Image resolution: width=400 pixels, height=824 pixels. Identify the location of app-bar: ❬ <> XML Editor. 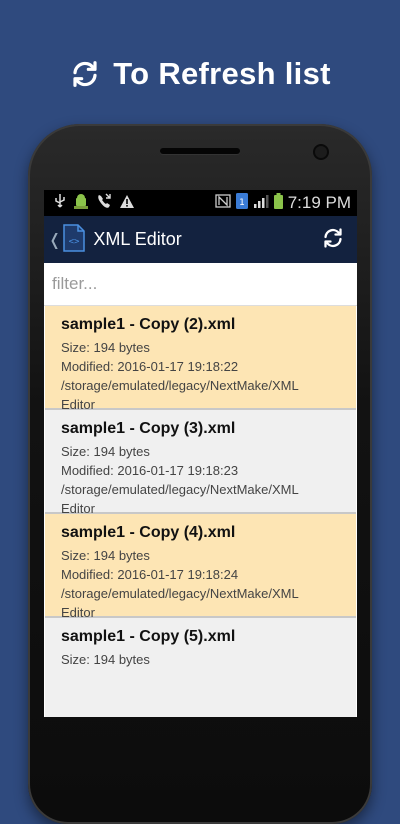
(200, 239).